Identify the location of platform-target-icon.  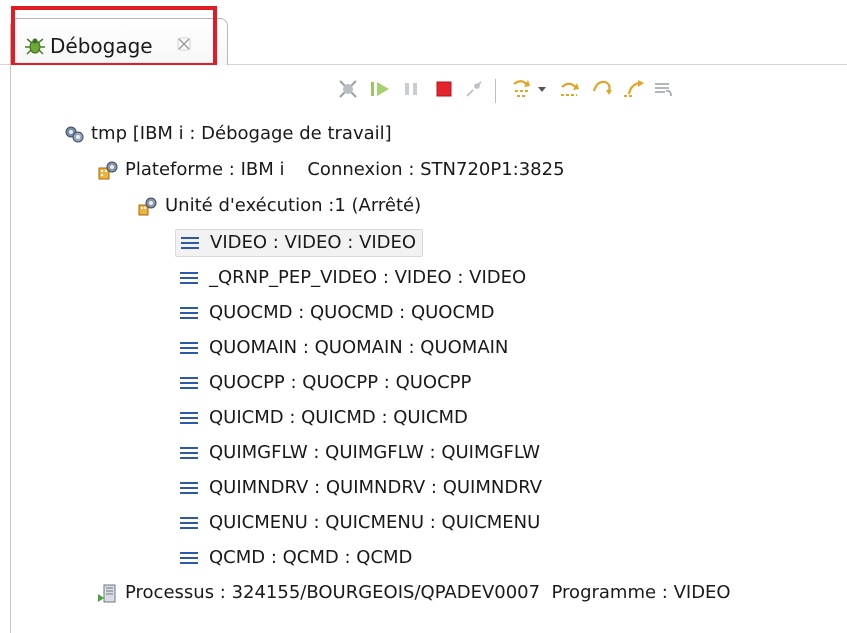
(108, 170).